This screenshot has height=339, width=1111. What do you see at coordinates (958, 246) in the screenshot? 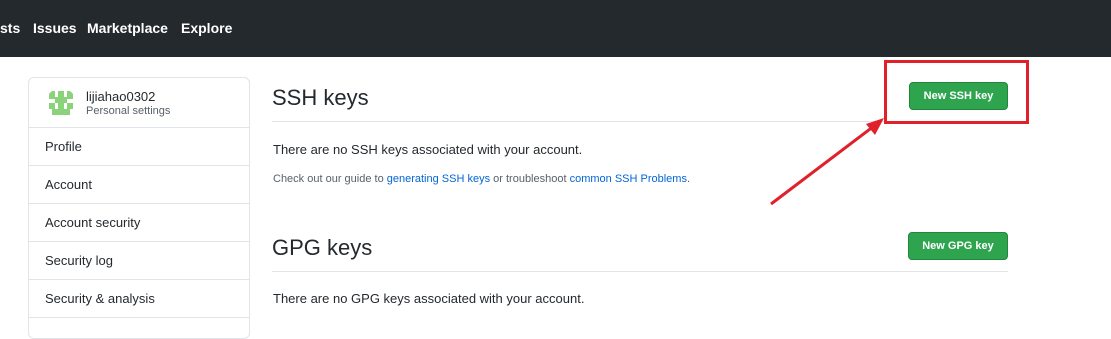
I see `new-gpg-key-button: New GPG key` at bounding box center [958, 246].